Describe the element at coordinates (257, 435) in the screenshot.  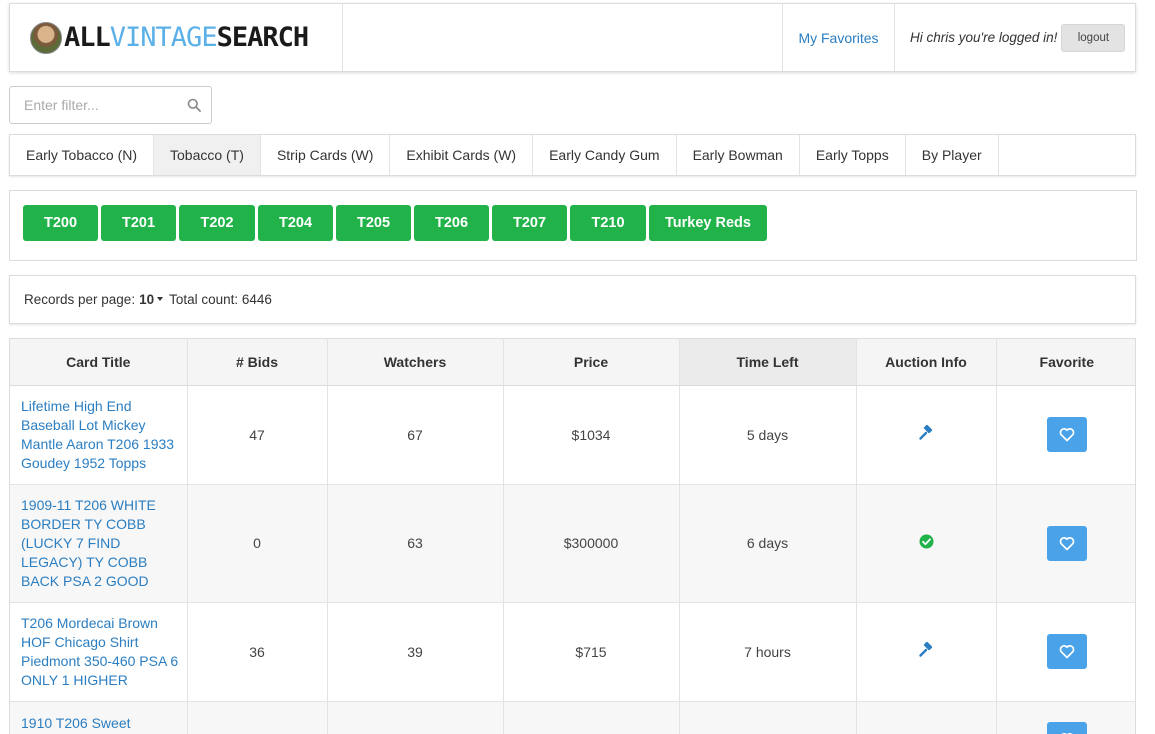
I see `bids-cell: 47` at that location.